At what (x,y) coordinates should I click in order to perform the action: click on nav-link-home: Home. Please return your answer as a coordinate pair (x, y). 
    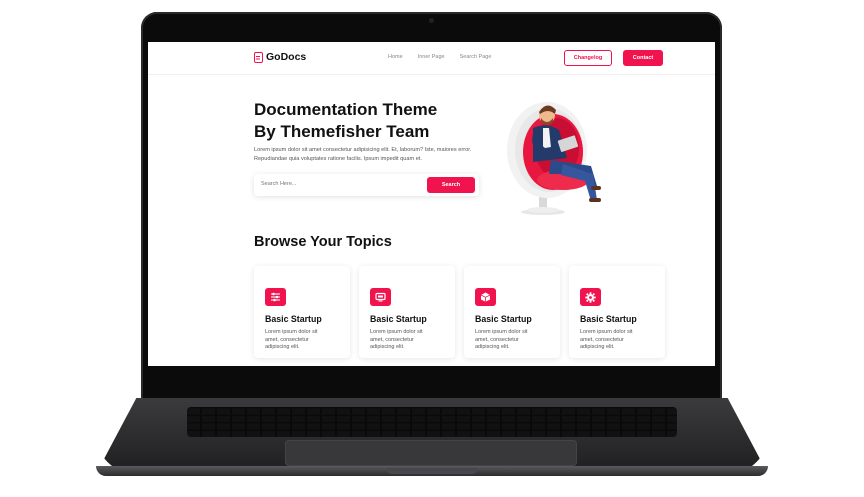
    Looking at the image, I should click on (395, 57).